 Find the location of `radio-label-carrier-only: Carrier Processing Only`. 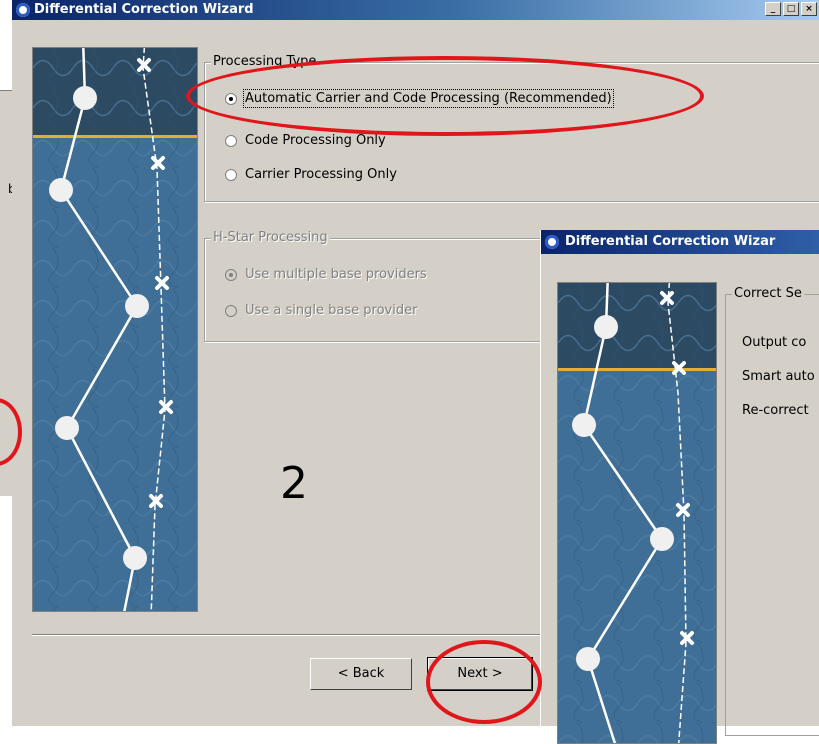

radio-label-carrier-only: Carrier Processing Only is located at coordinates (321, 174).